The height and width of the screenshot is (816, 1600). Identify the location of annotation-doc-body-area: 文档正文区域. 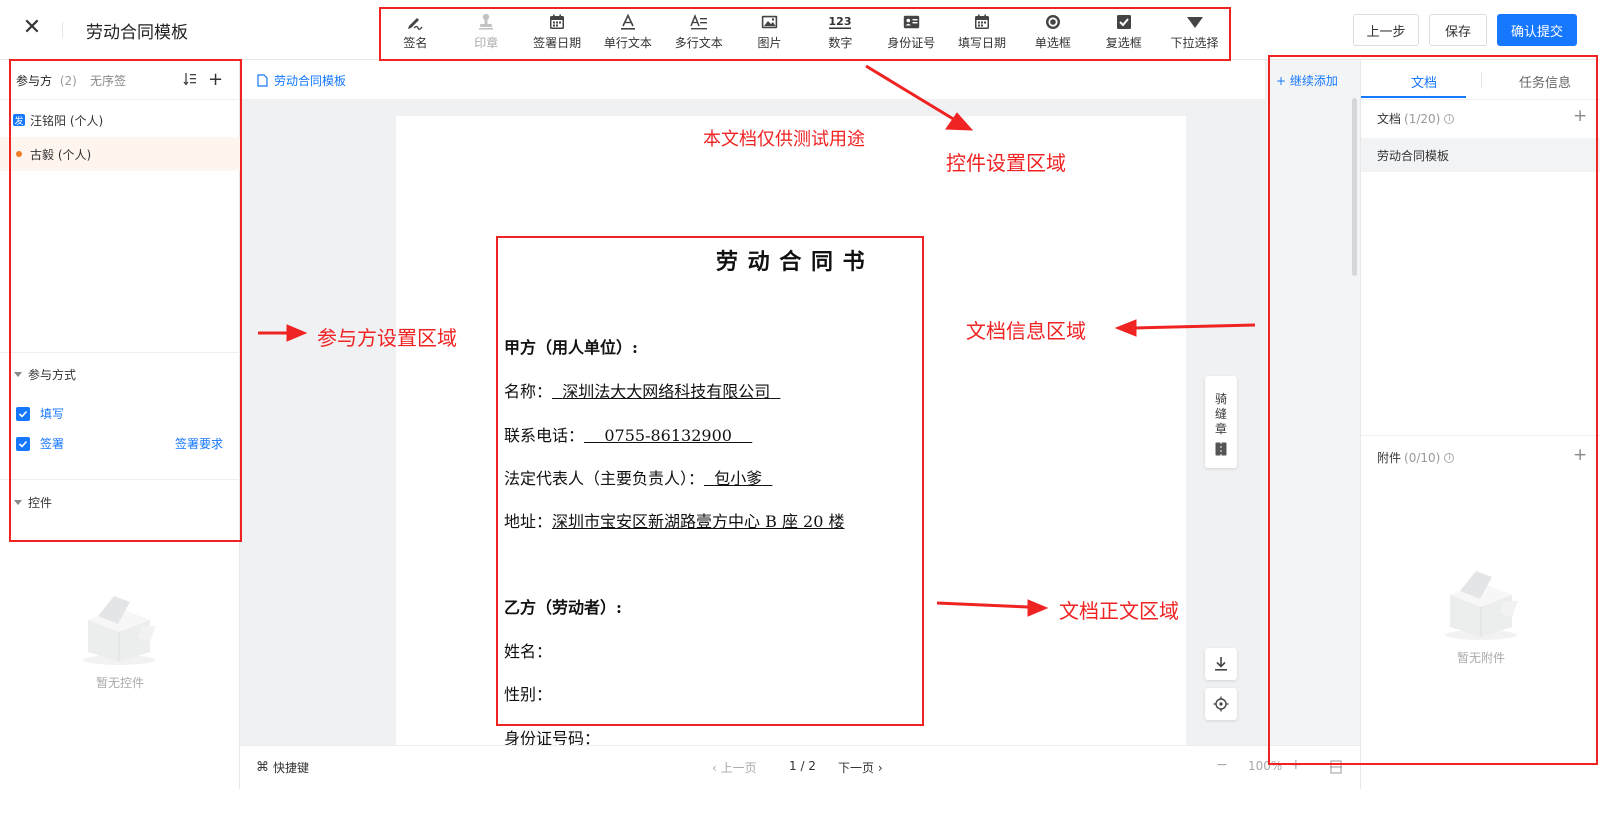
(1119, 611).